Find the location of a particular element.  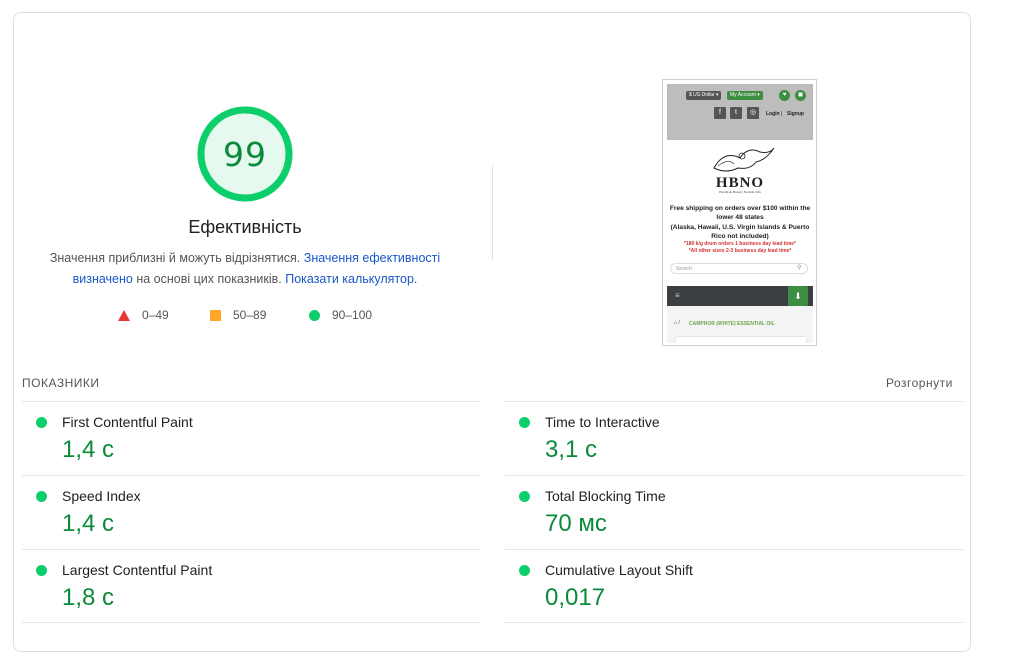

metric-value: 70 мс is located at coordinates (576, 523).